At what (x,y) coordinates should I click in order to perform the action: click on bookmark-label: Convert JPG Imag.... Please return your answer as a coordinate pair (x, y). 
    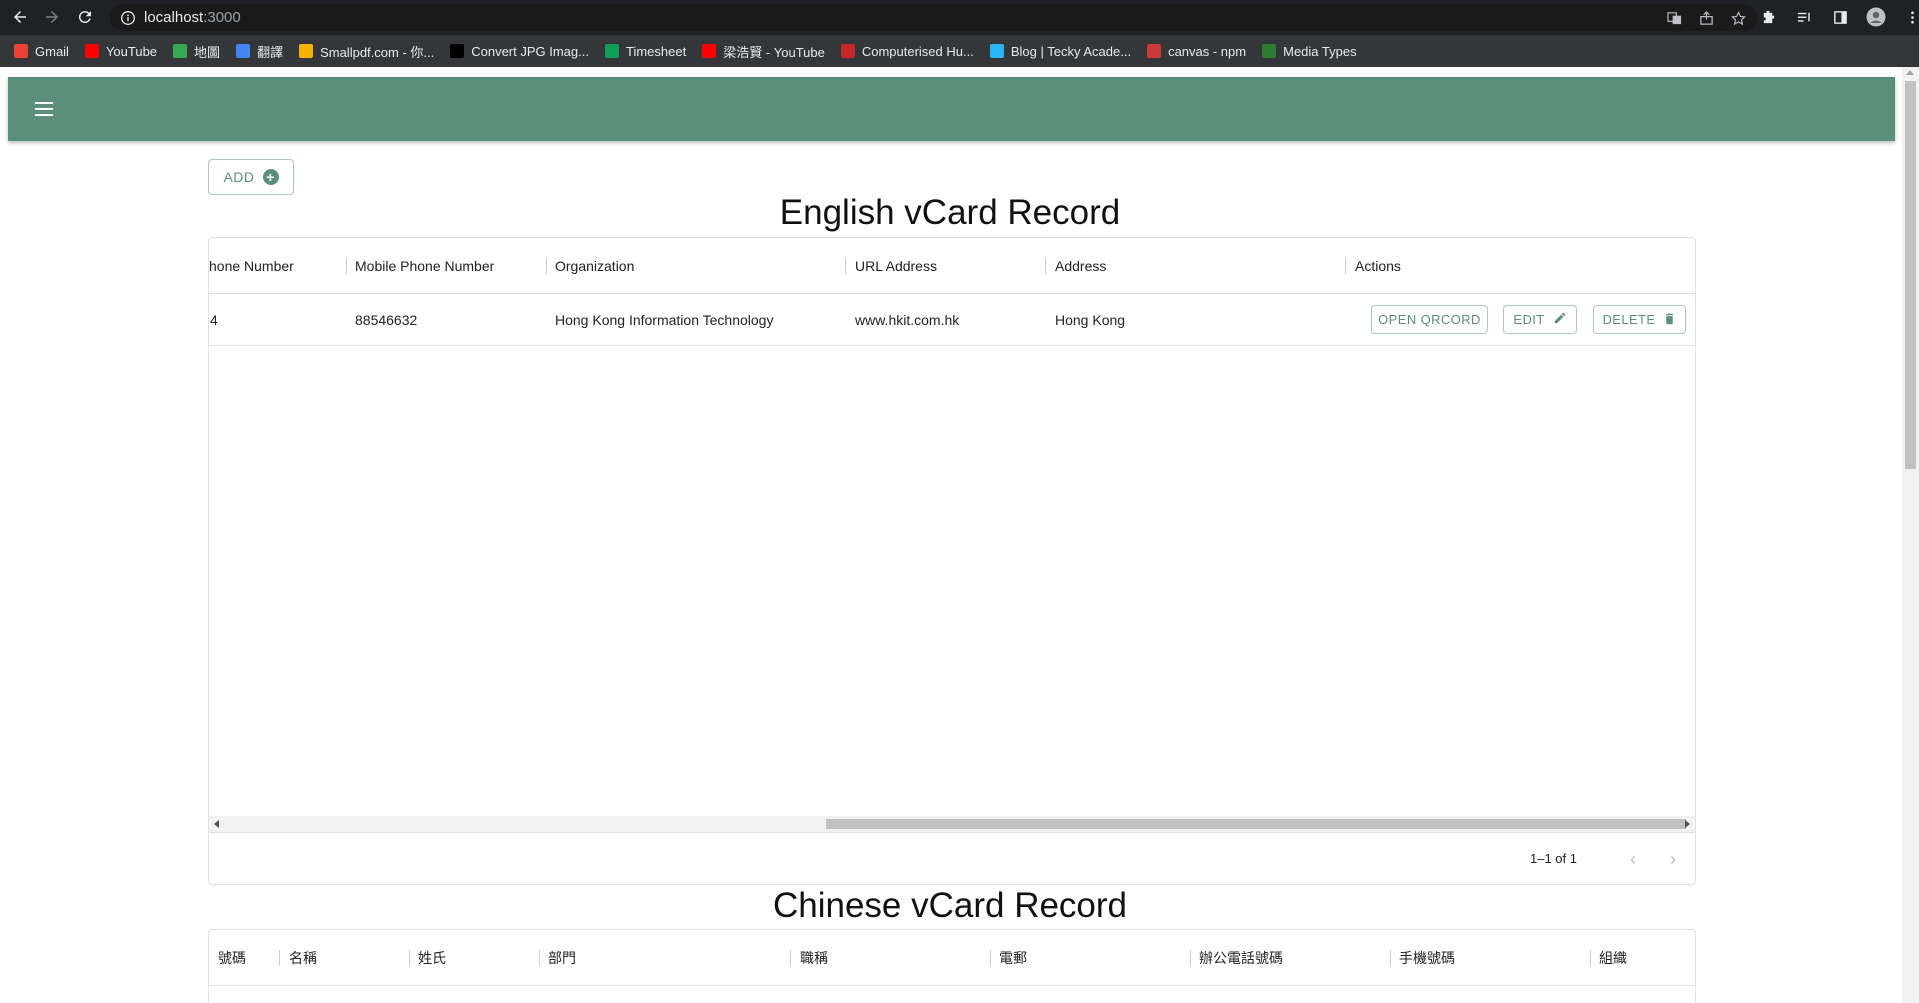
    Looking at the image, I should click on (530, 51).